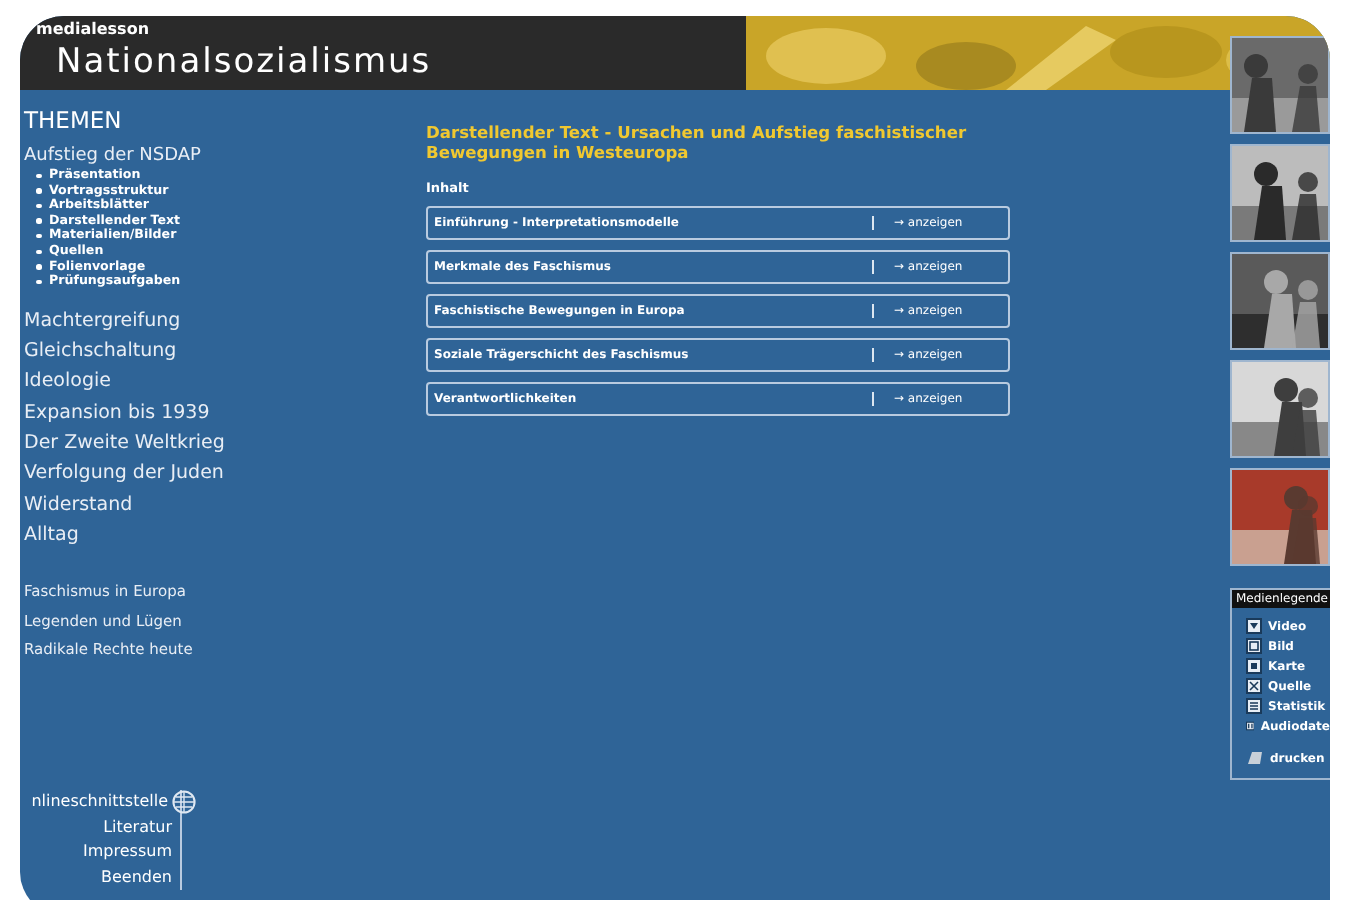 Image resolution: width=1348 pixels, height=900 pixels. What do you see at coordinates (219, 443) in the screenshot?
I see `topic-link: Der Zweite Weltkrieg` at bounding box center [219, 443].